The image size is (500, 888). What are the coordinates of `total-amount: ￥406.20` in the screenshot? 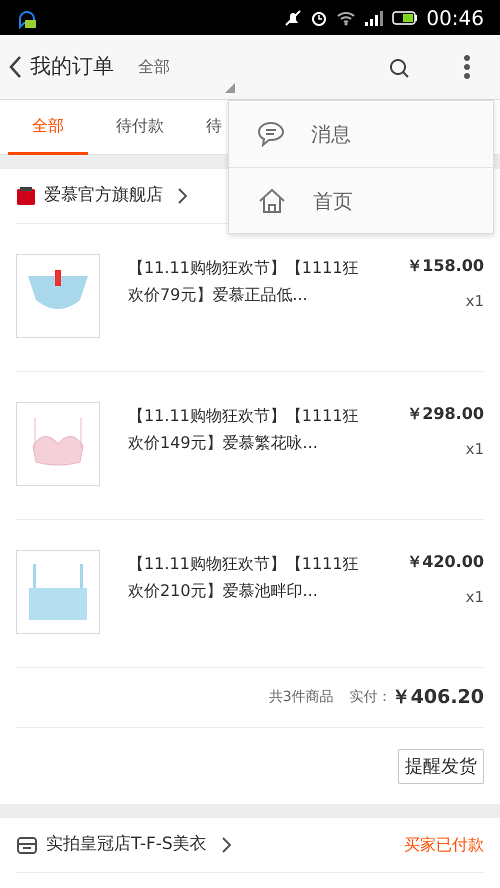 It's located at (438, 697).